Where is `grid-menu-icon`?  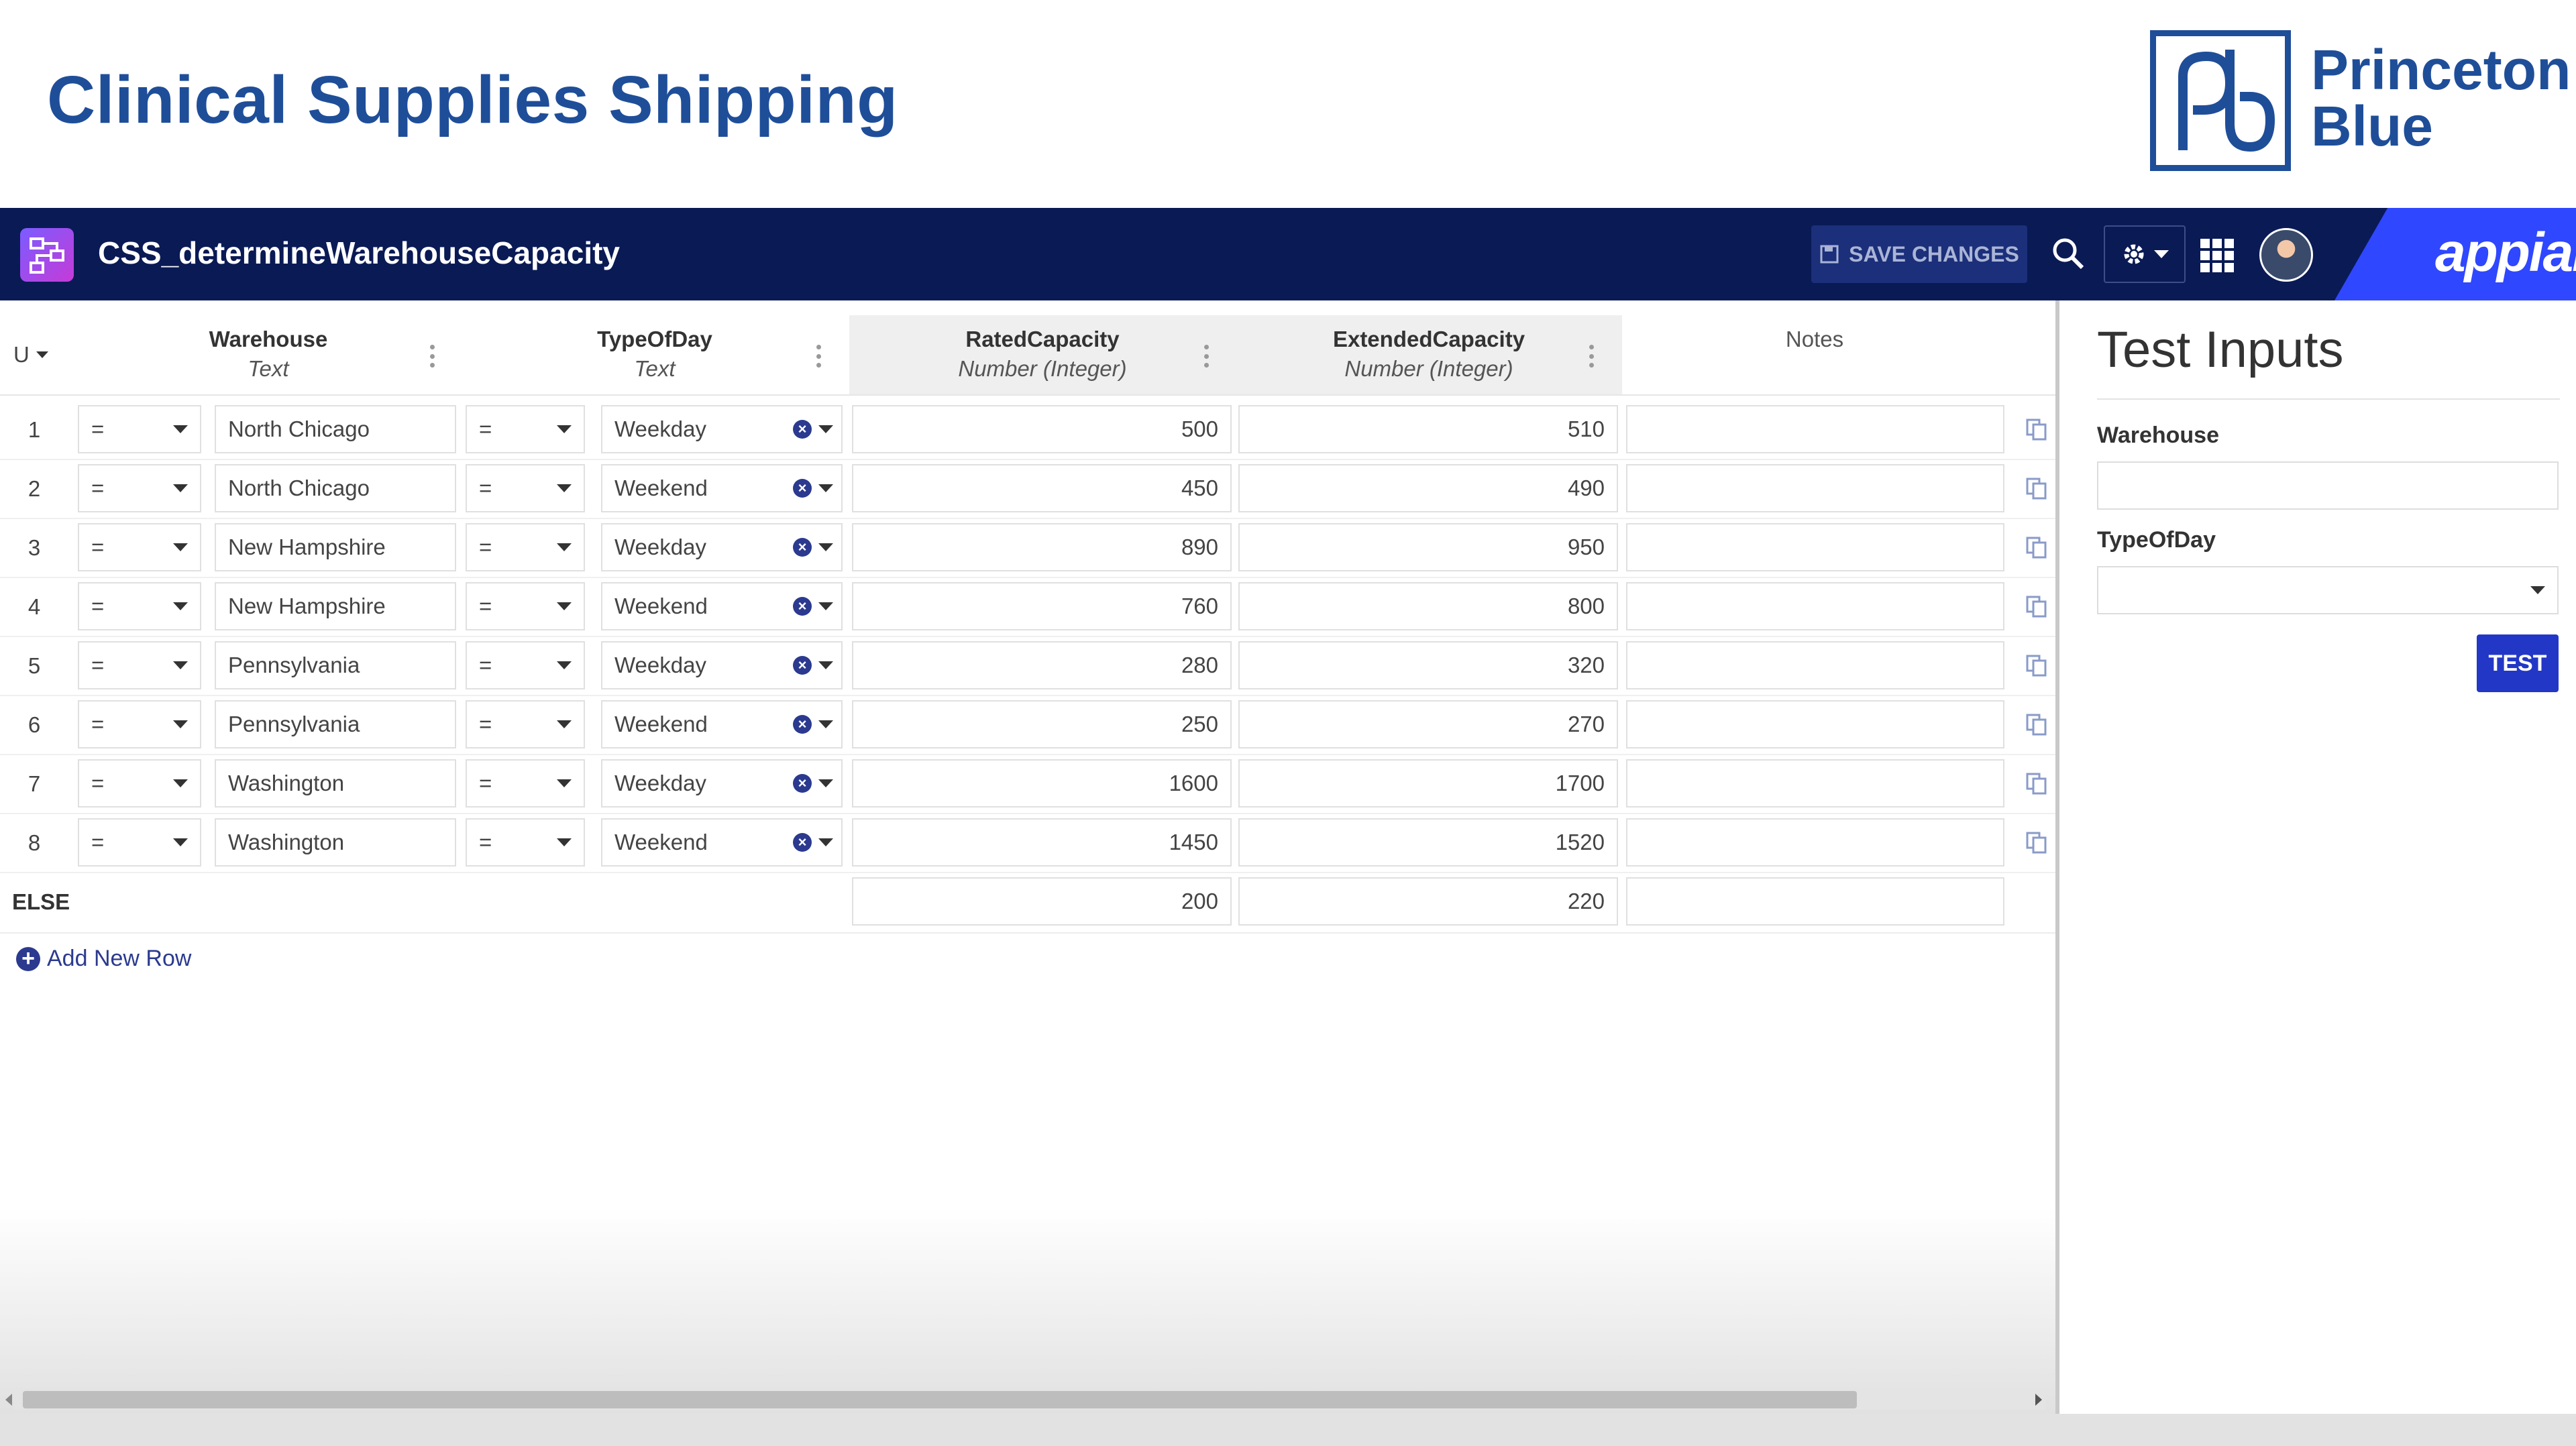 grid-menu-icon is located at coordinates (2217, 256).